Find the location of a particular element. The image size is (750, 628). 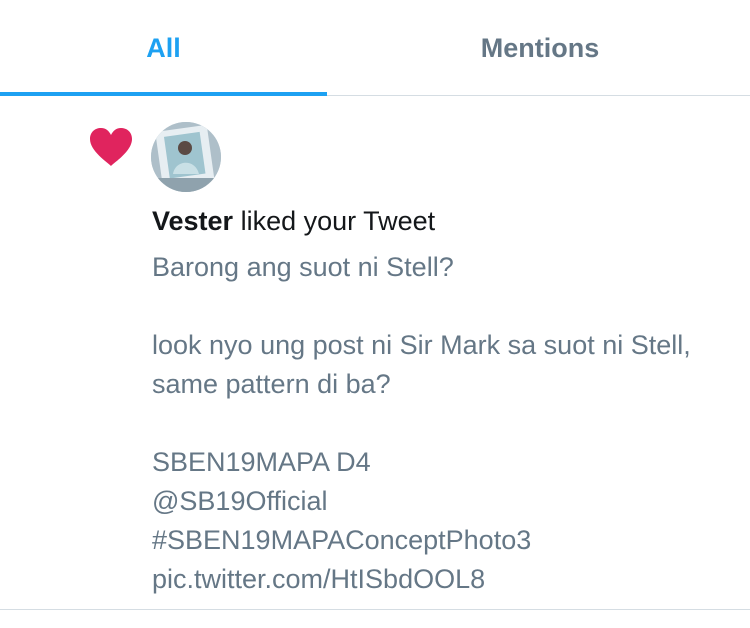

list-spacer is located at coordinates (375, 619).